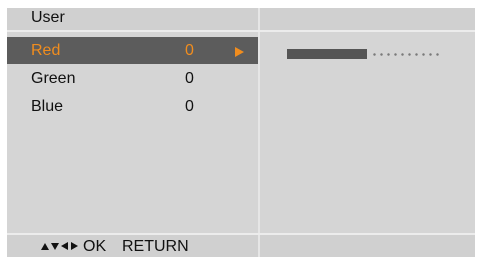 The width and height of the screenshot is (482, 257). Describe the element at coordinates (132, 78) in the screenshot. I see `menu-item-green: Green 0` at that location.